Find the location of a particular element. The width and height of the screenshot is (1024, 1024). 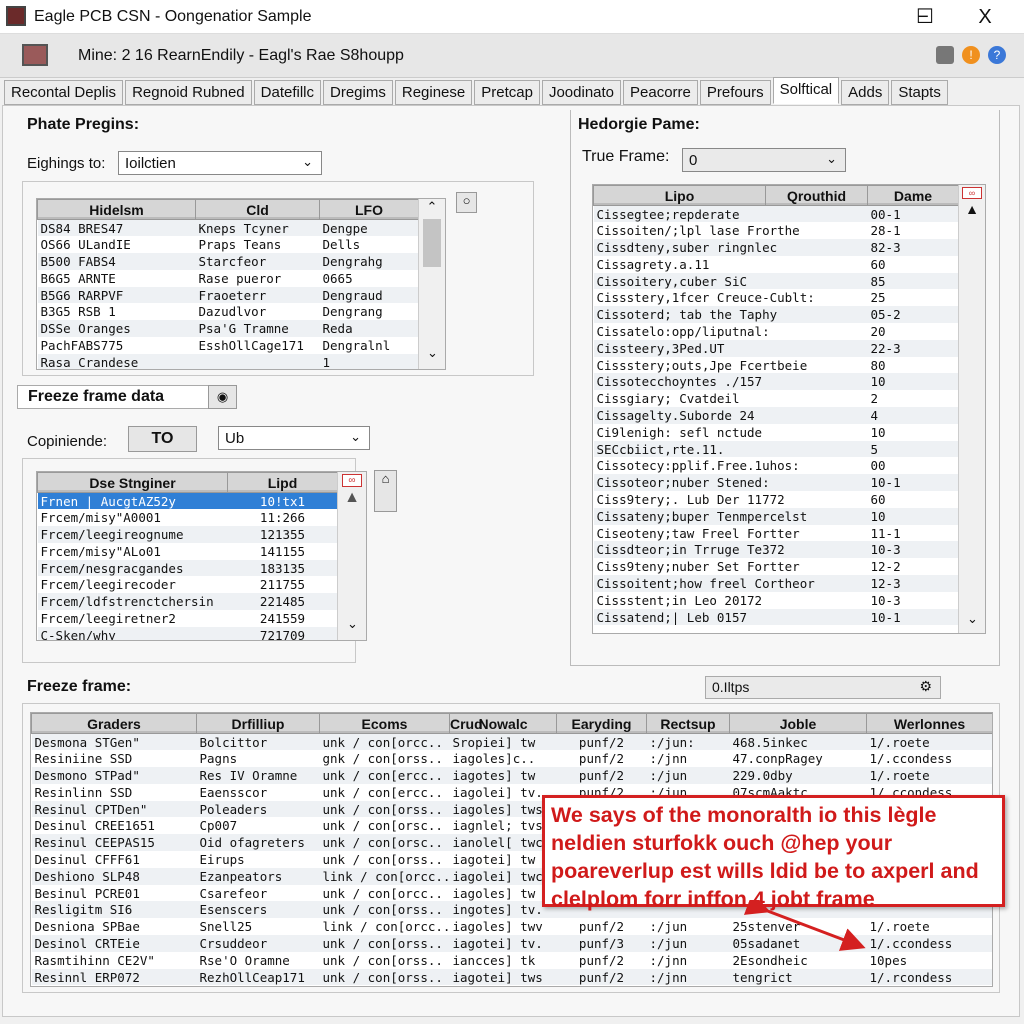

table-row: Frcem/leegiretner2 241559 is located at coordinates (187, 618).